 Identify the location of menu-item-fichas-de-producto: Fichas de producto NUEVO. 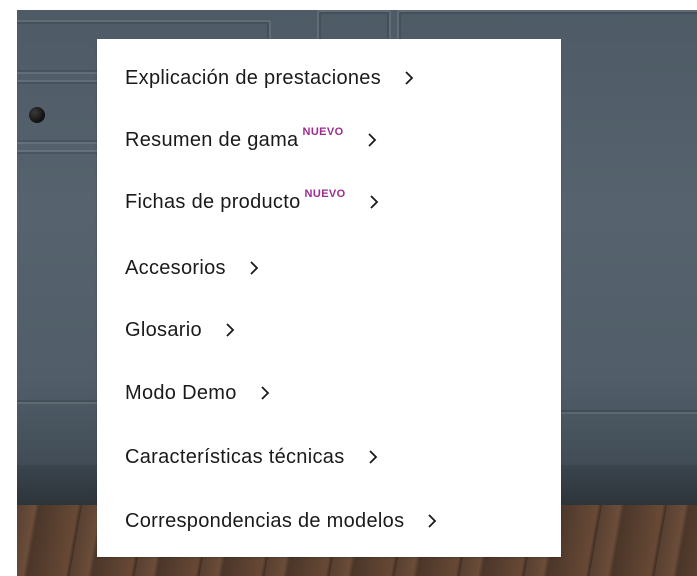
(254, 202).